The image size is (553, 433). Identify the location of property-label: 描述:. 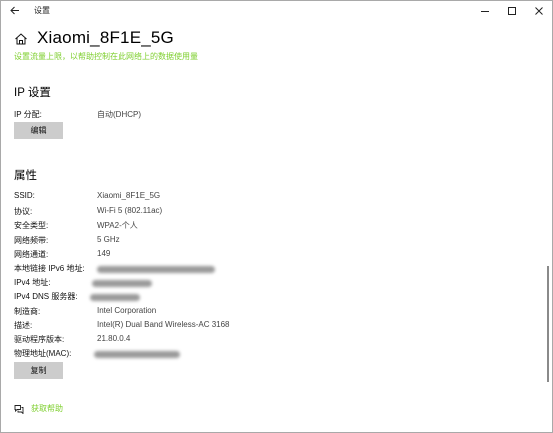
(23, 325).